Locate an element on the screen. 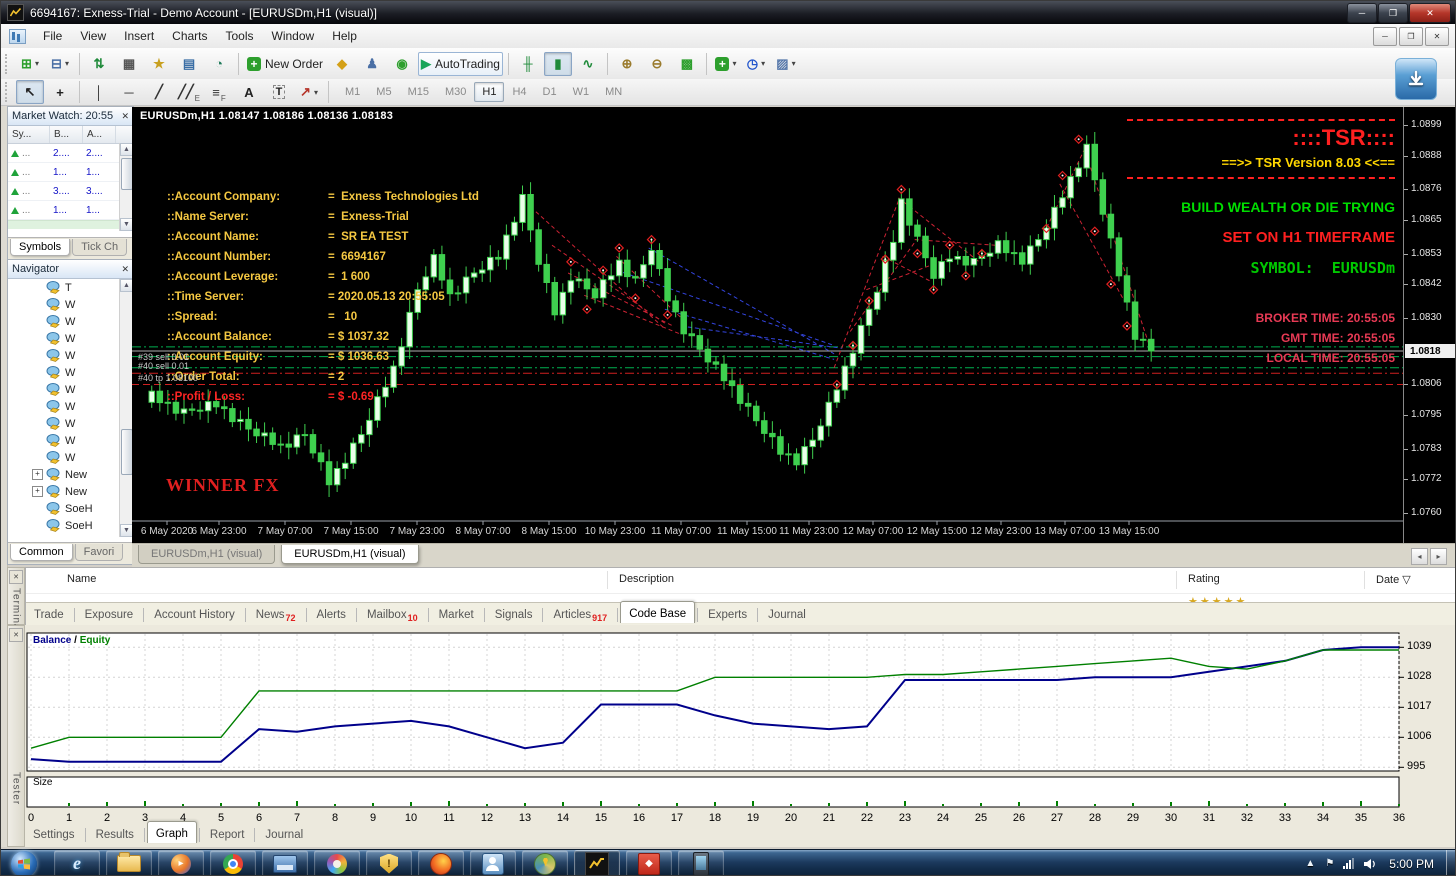  mt4-taskbar-icon is located at coordinates (597, 862).